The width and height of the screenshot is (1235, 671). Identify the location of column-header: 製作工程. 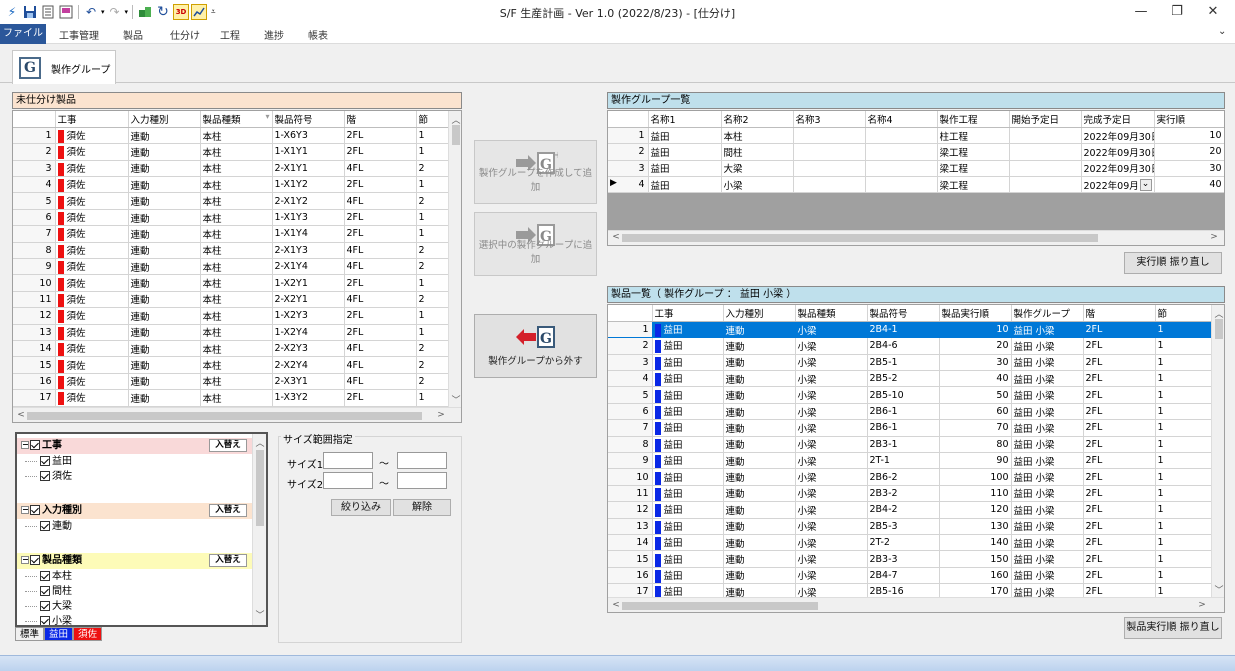
(973, 119).